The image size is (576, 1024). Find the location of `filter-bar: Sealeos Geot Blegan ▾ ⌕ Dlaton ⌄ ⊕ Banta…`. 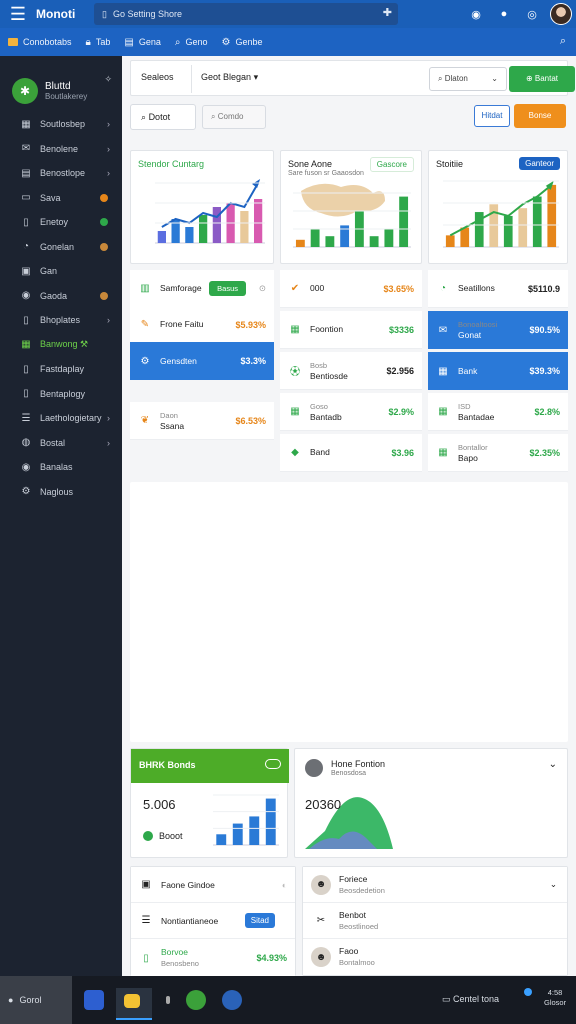

filter-bar: Sealeos Geot Blegan ▾ ⌕ Dlaton ⌄ ⊕ Banta… is located at coordinates (352, 78).